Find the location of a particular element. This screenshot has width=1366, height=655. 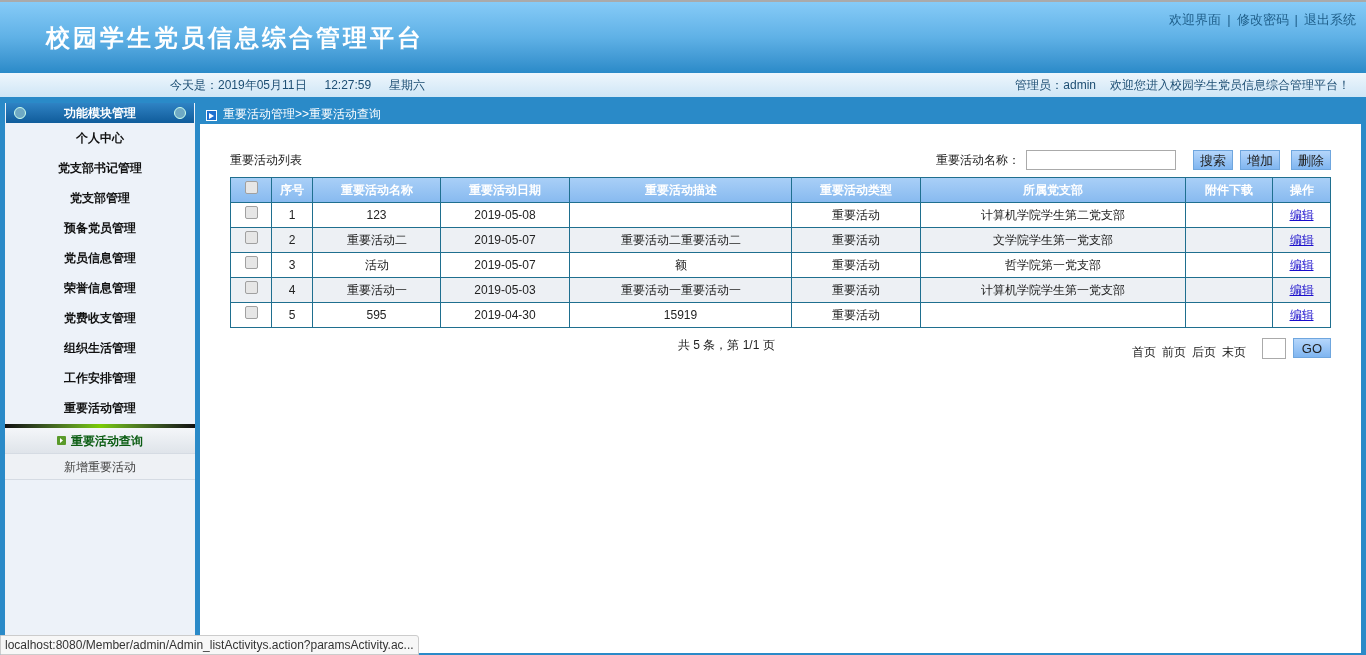

action-button: 搜索 is located at coordinates (1213, 160).